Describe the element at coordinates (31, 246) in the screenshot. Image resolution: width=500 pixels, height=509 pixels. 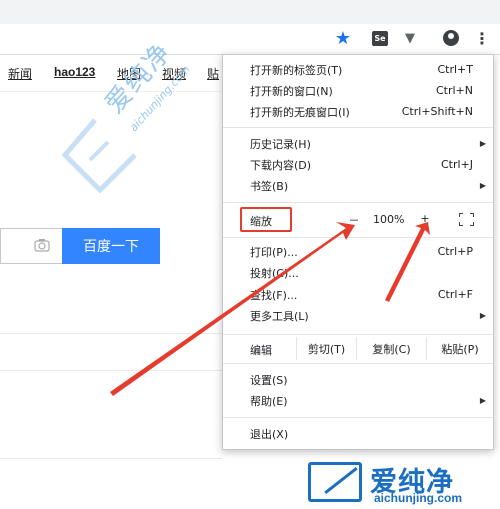
I see `search-input` at that location.